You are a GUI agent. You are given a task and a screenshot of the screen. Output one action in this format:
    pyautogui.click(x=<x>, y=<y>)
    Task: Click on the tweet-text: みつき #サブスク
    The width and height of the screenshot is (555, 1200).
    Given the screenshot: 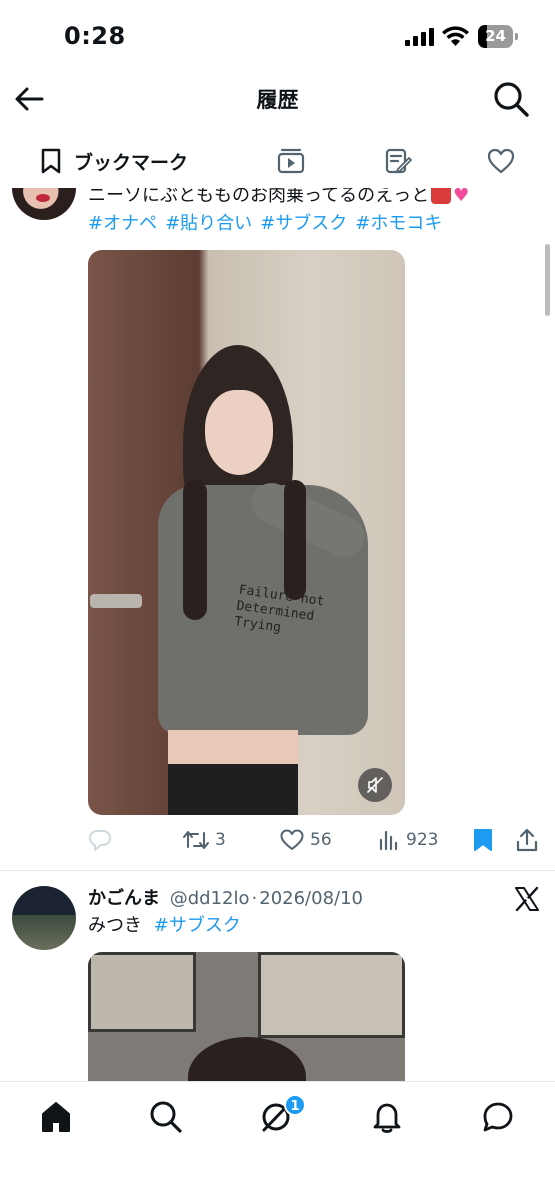 What is the action you would take?
    pyautogui.click(x=168, y=926)
    